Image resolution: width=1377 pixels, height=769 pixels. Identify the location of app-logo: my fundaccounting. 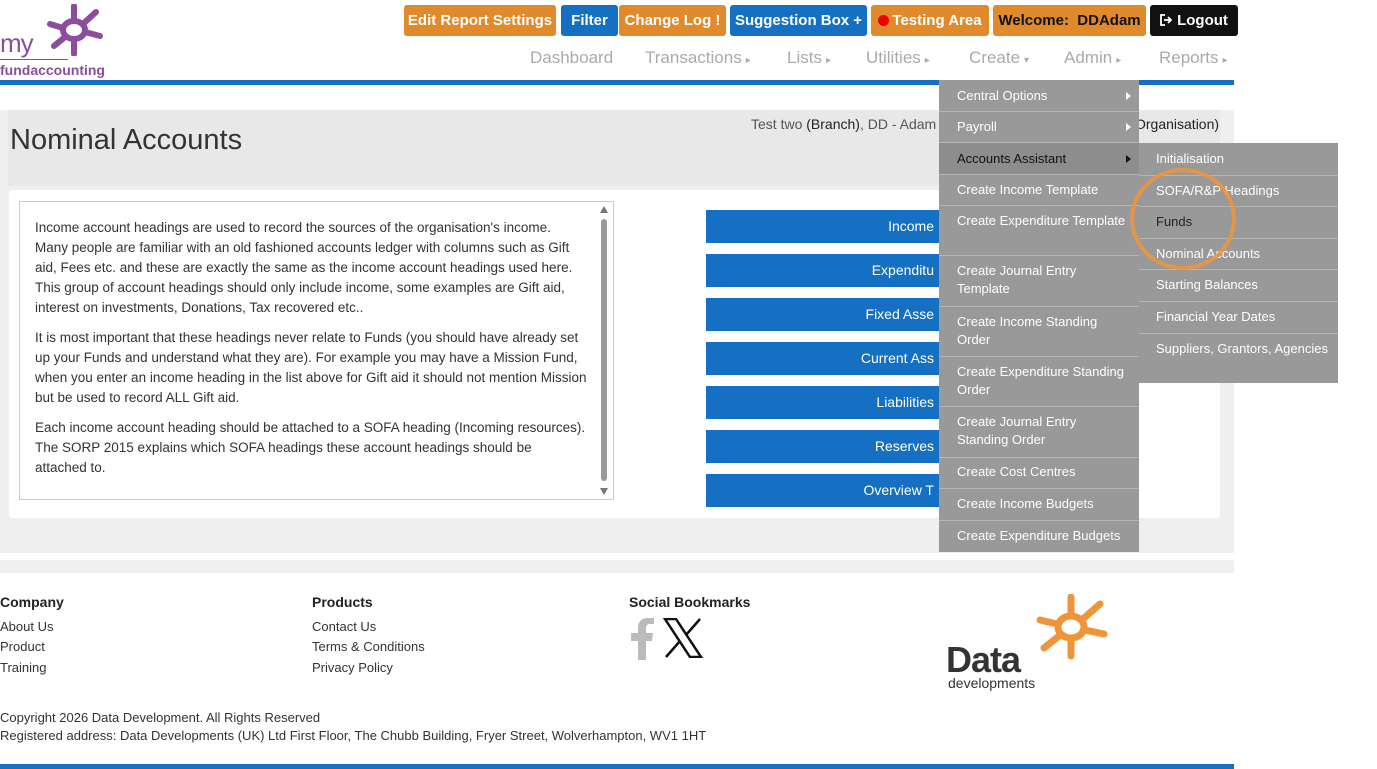
(56, 41).